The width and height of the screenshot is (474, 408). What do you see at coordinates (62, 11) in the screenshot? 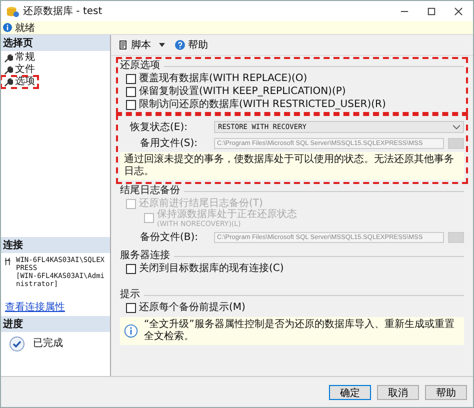
I see `window-title: 还原数据库 - test` at bounding box center [62, 11].